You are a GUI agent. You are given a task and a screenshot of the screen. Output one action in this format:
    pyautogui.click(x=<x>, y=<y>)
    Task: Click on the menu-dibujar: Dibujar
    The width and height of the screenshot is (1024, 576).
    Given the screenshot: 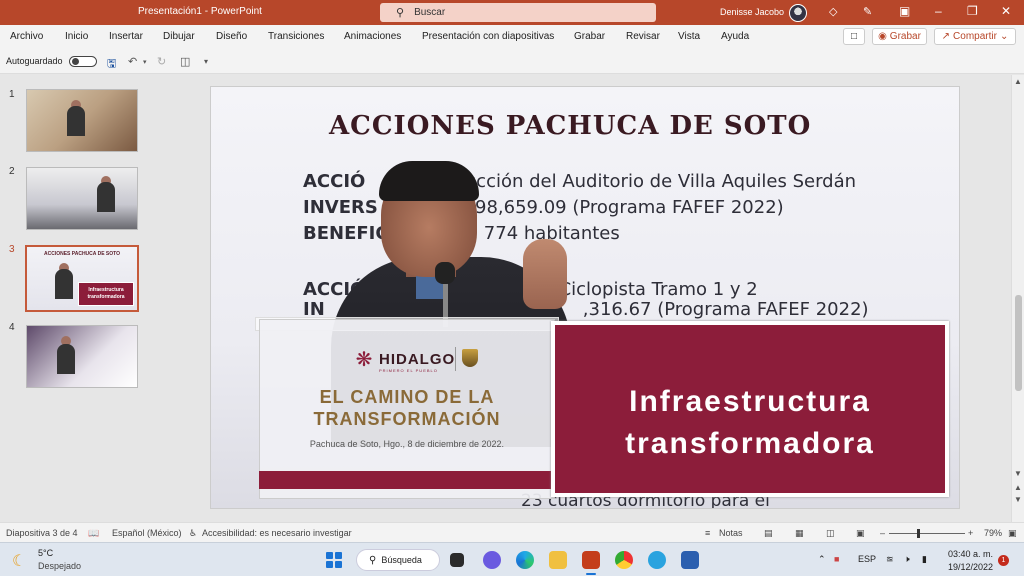 What is the action you would take?
    pyautogui.click(x=179, y=36)
    